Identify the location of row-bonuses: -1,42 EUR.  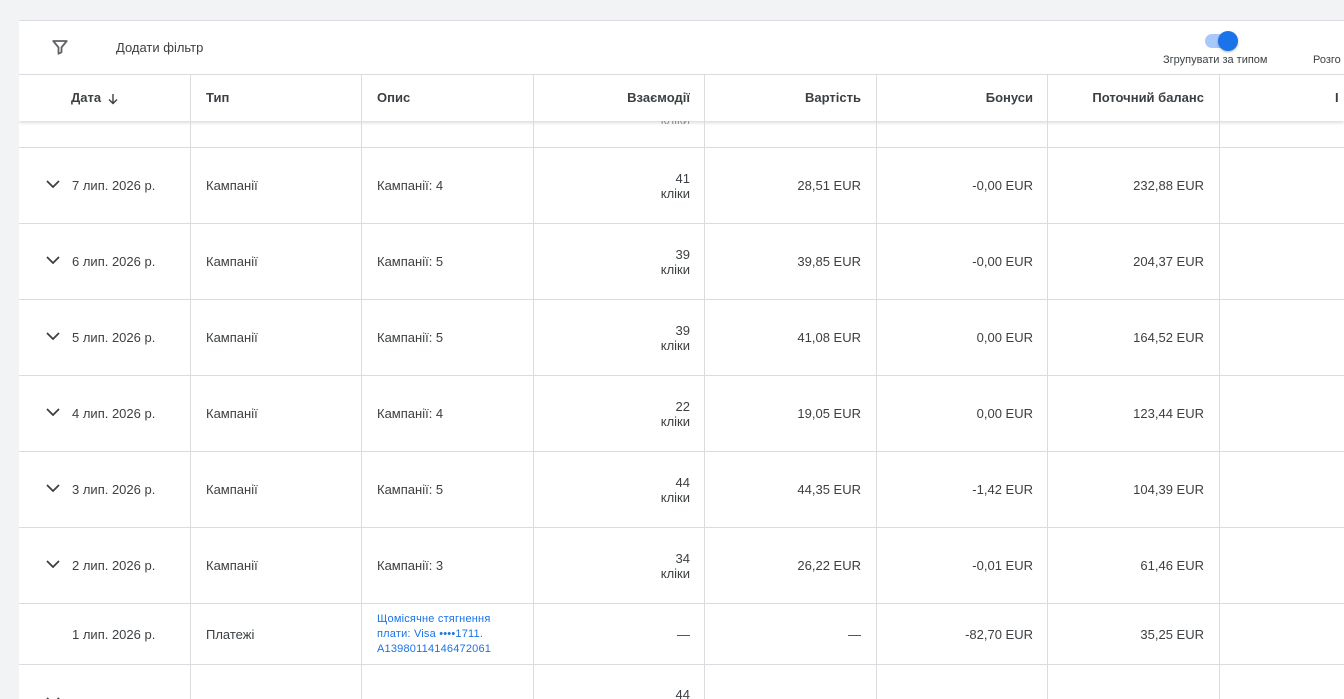
(1002, 489).